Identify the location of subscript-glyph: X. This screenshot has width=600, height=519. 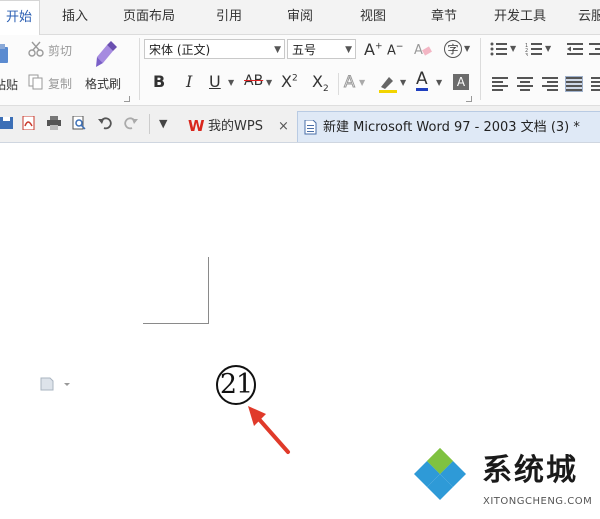
(317, 81).